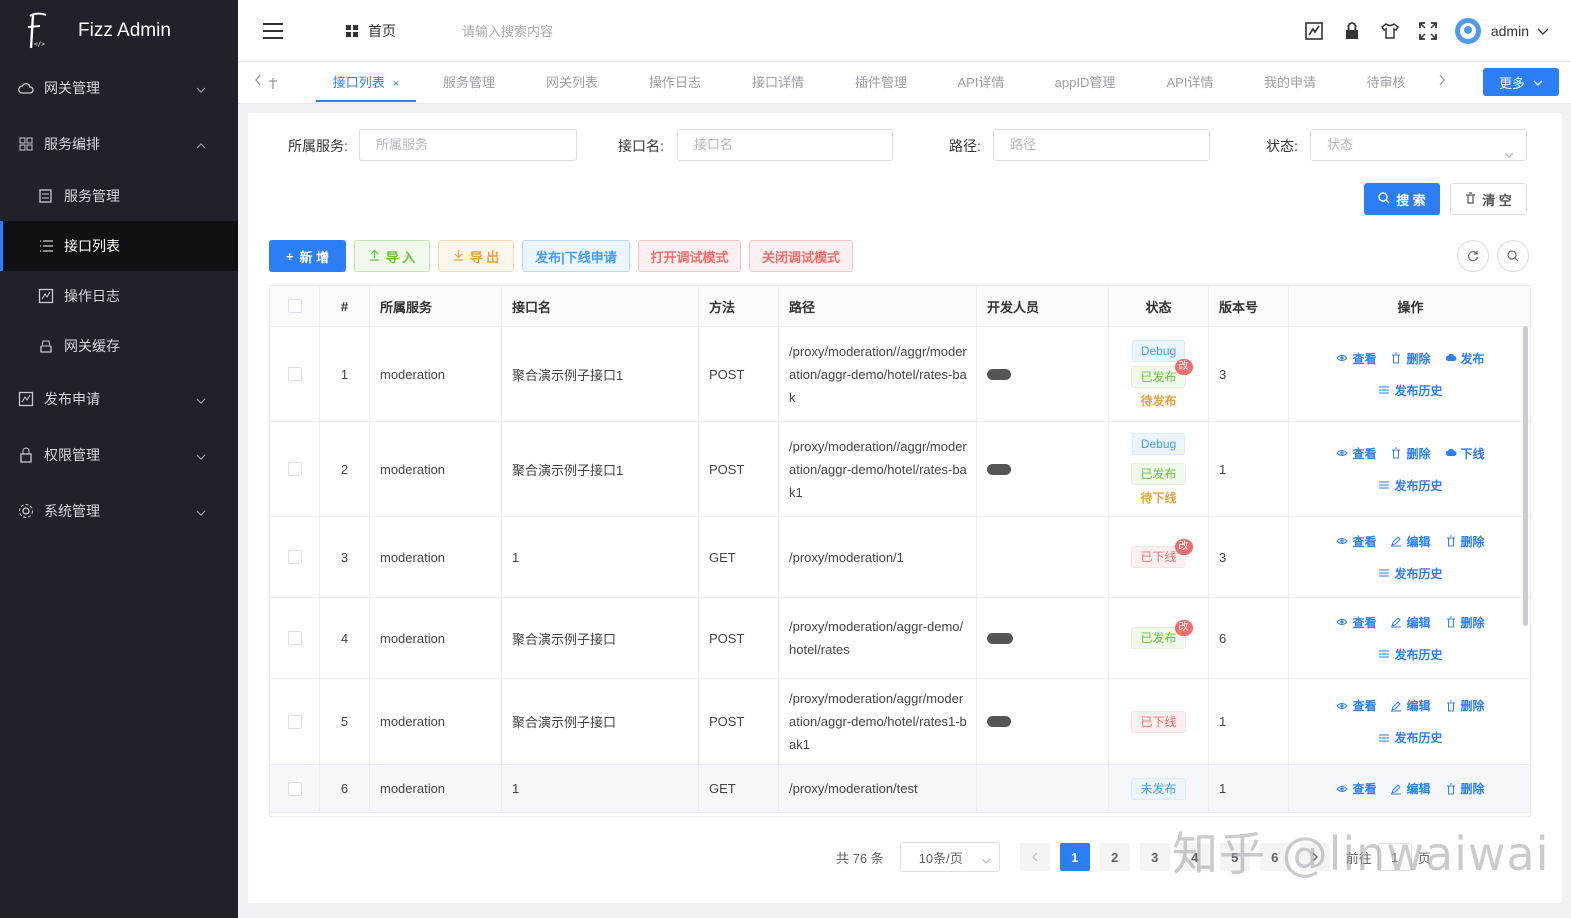  What do you see at coordinates (382, 31) in the screenshot?
I see `home-link: 首页` at bounding box center [382, 31].